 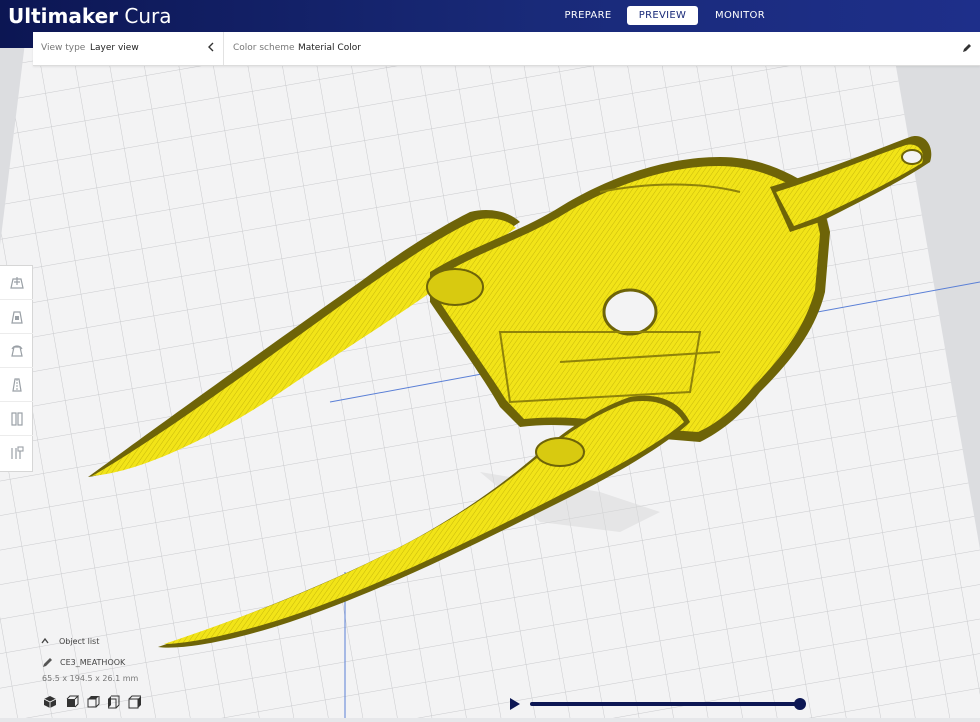 I want to click on per-model-settings-icon, so click(x=16, y=418).